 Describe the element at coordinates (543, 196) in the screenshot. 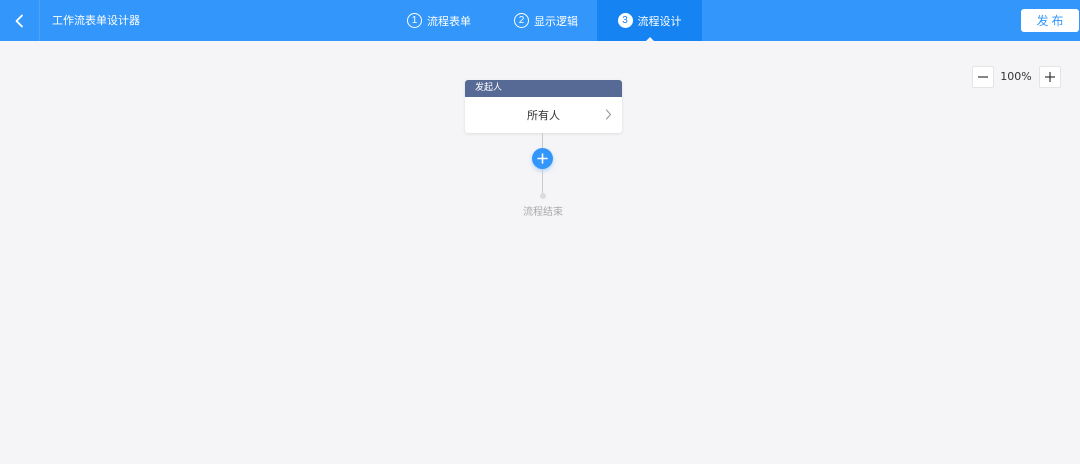

I see `flow-end-dot` at that location.